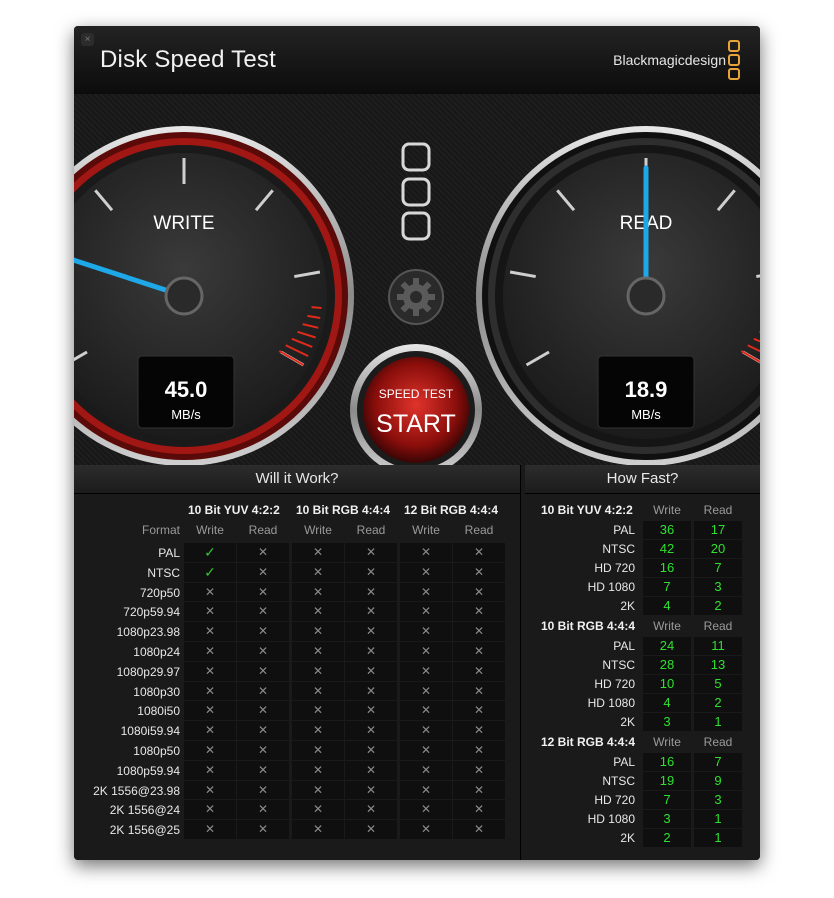 Image resolution: width=834 pixels, height=898 pixels. I want to click on wiw-row-format: 2K 1556@25, so click(144, 830).